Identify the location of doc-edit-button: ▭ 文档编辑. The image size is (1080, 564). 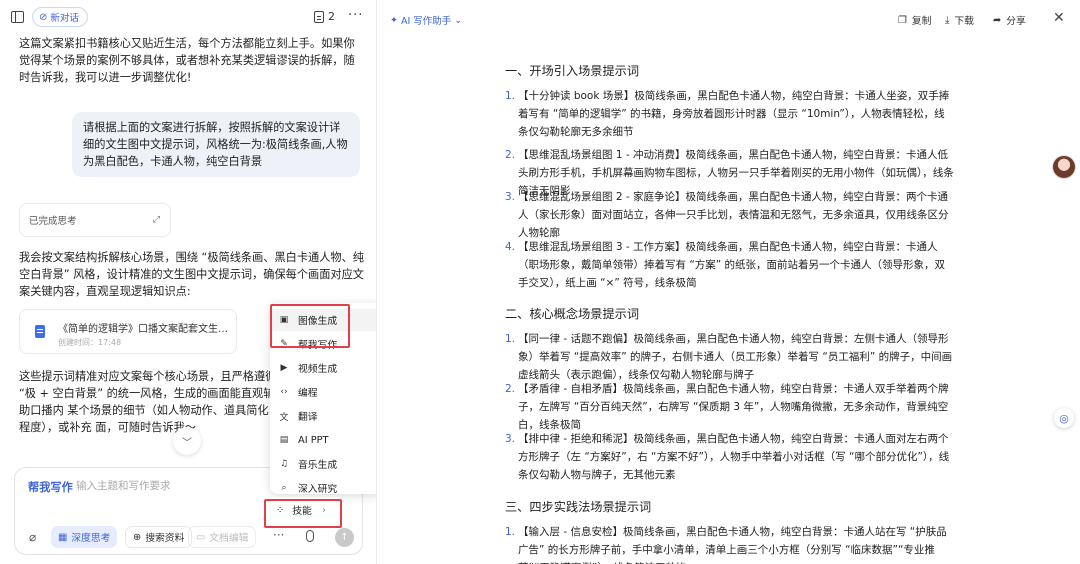
(222, 537).